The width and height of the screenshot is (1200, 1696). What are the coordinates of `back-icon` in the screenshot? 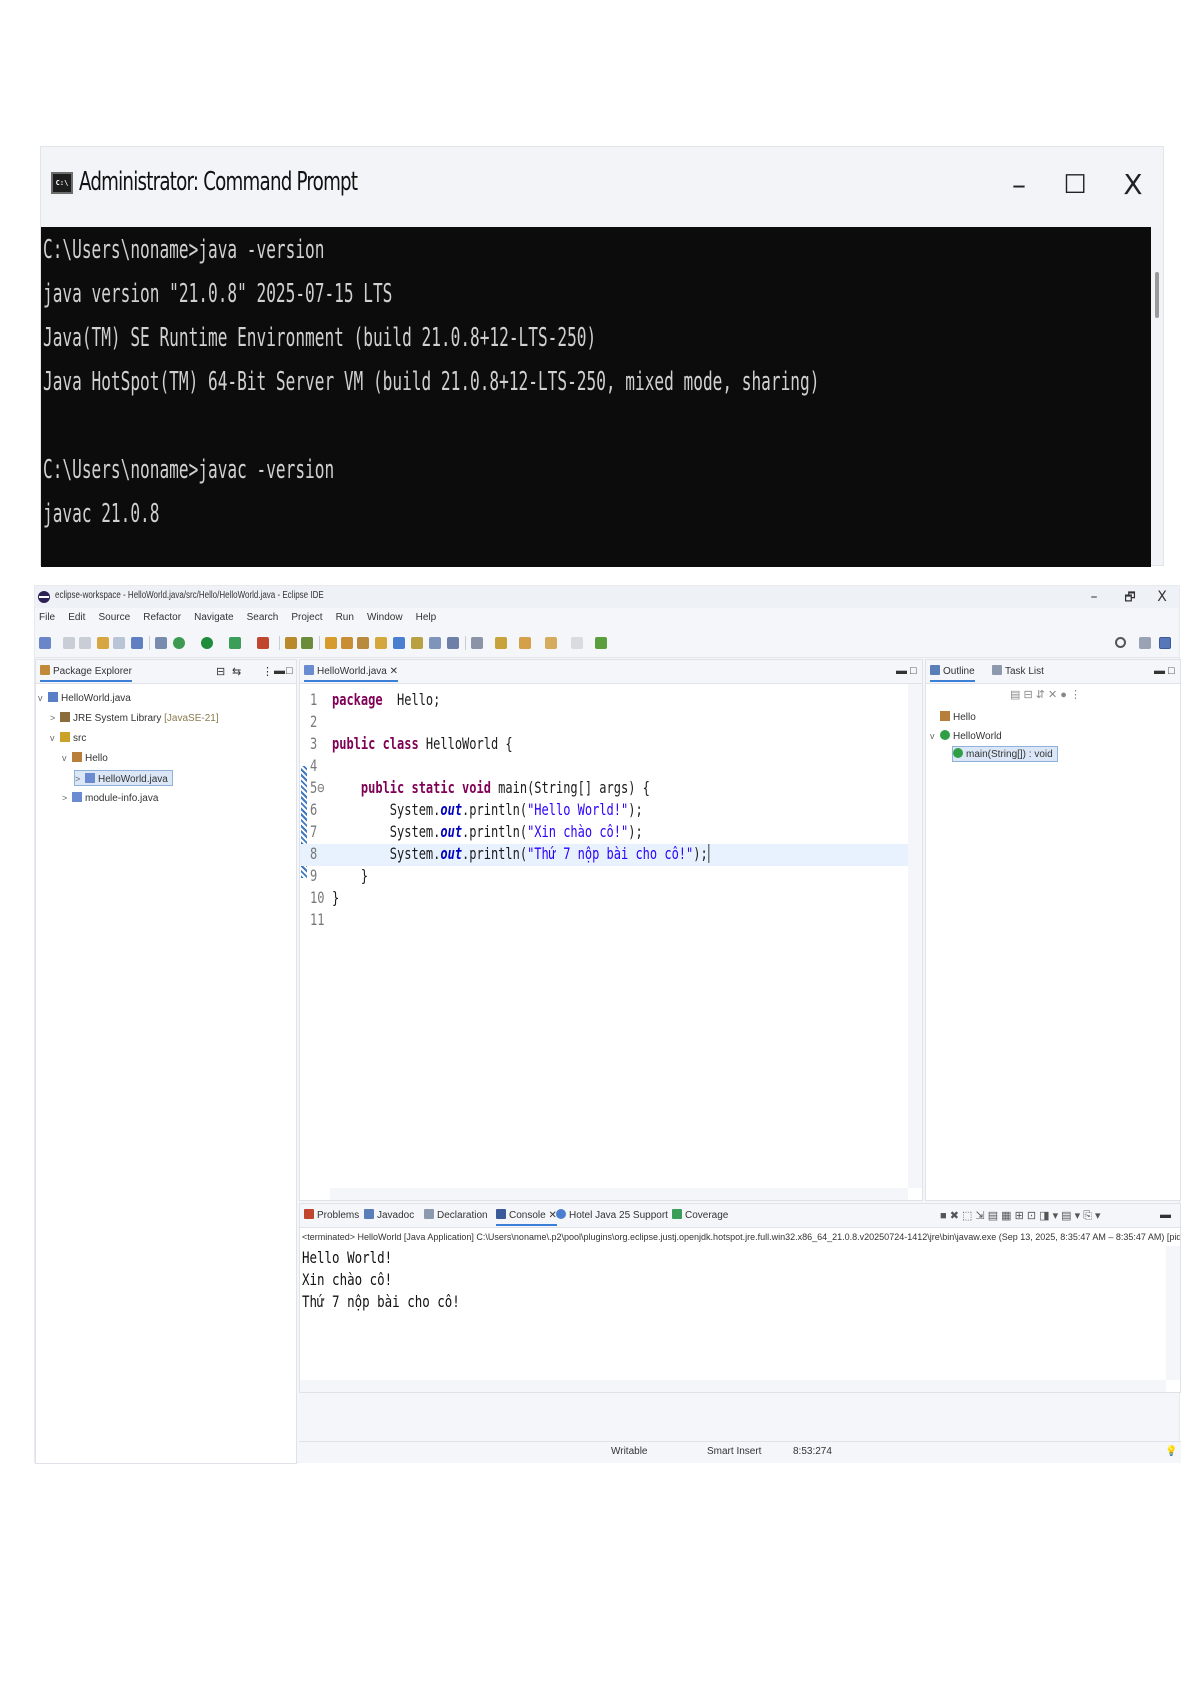 It's located at (525, 643).